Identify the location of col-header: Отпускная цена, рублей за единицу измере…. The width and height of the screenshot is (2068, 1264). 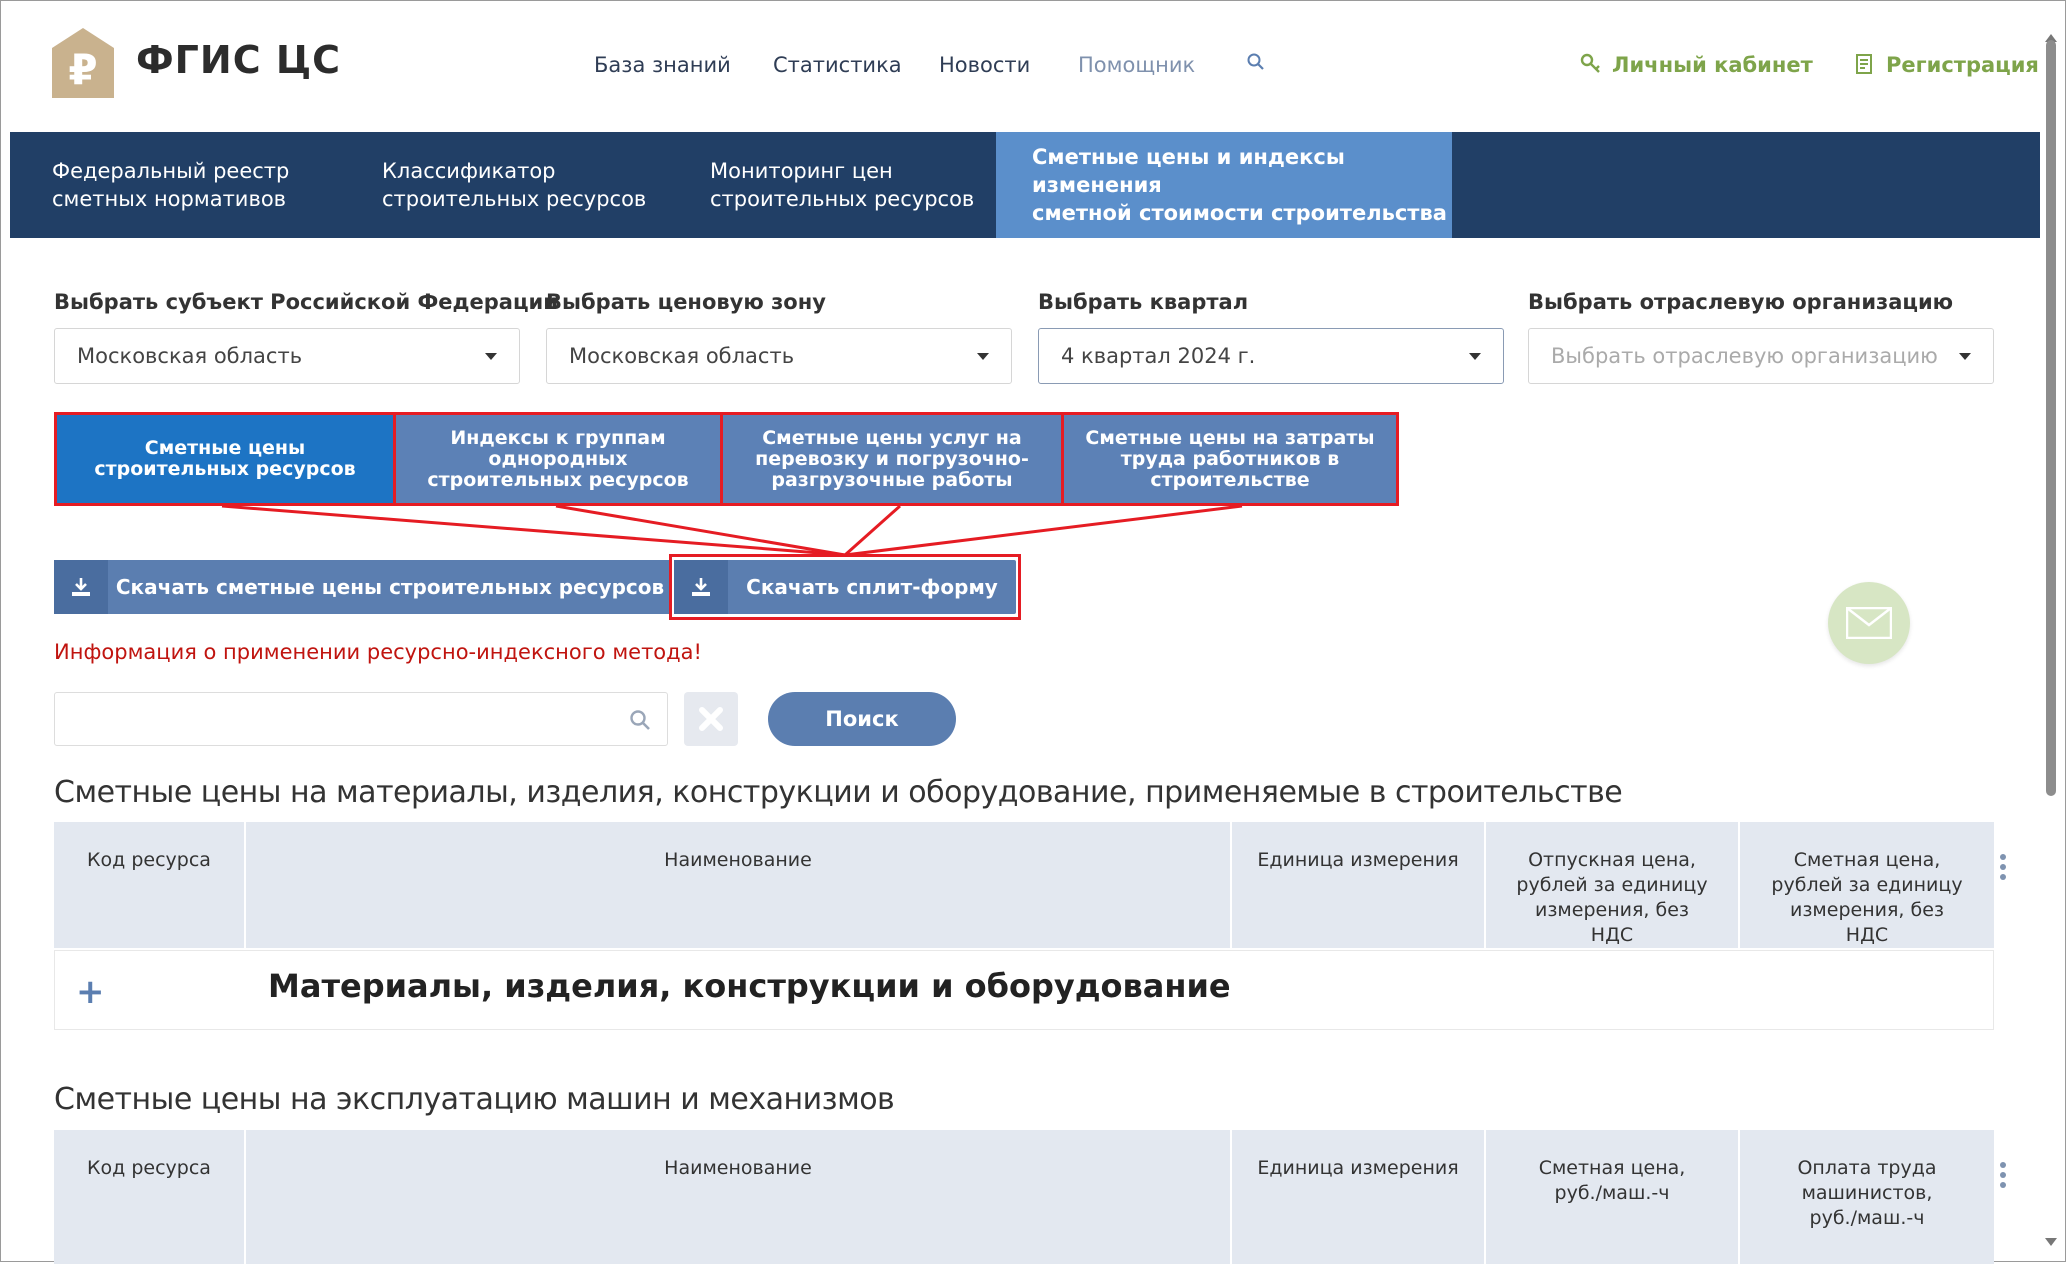
(1613, 885).